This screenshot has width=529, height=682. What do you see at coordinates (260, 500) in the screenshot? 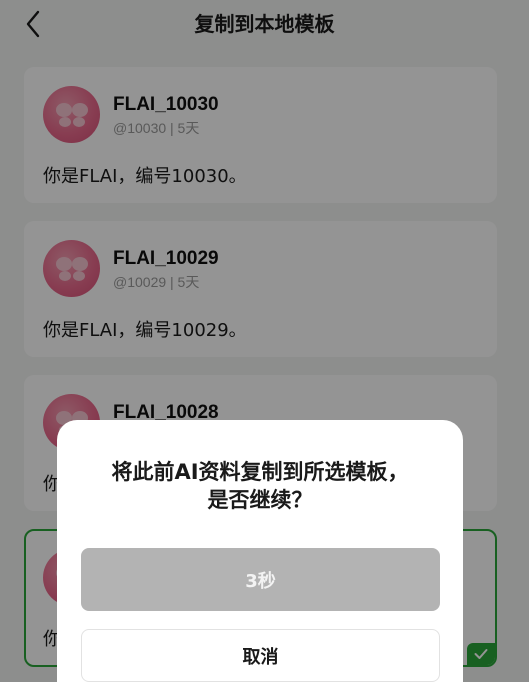
I see `dialog-message-line2: 是否继续？` at bounding box center [260, 500].